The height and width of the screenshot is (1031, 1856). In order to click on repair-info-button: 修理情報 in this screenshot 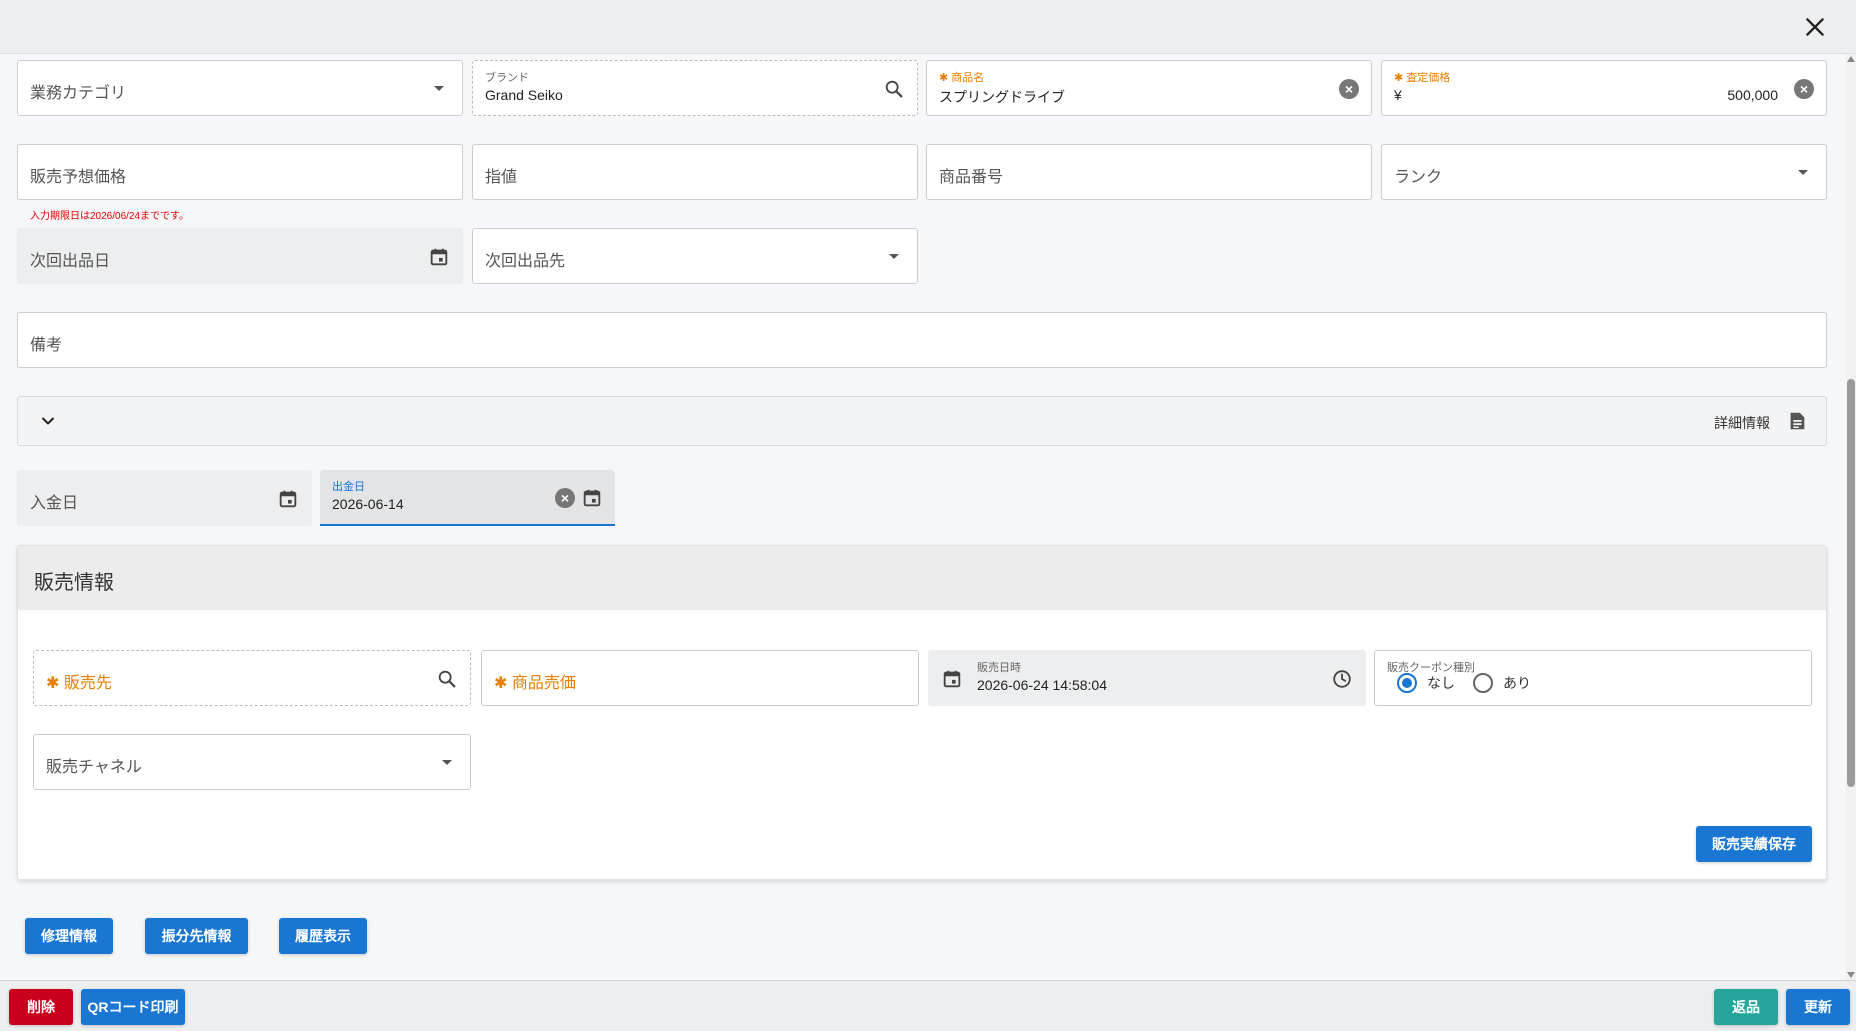, I will do `click(69, 936)`.